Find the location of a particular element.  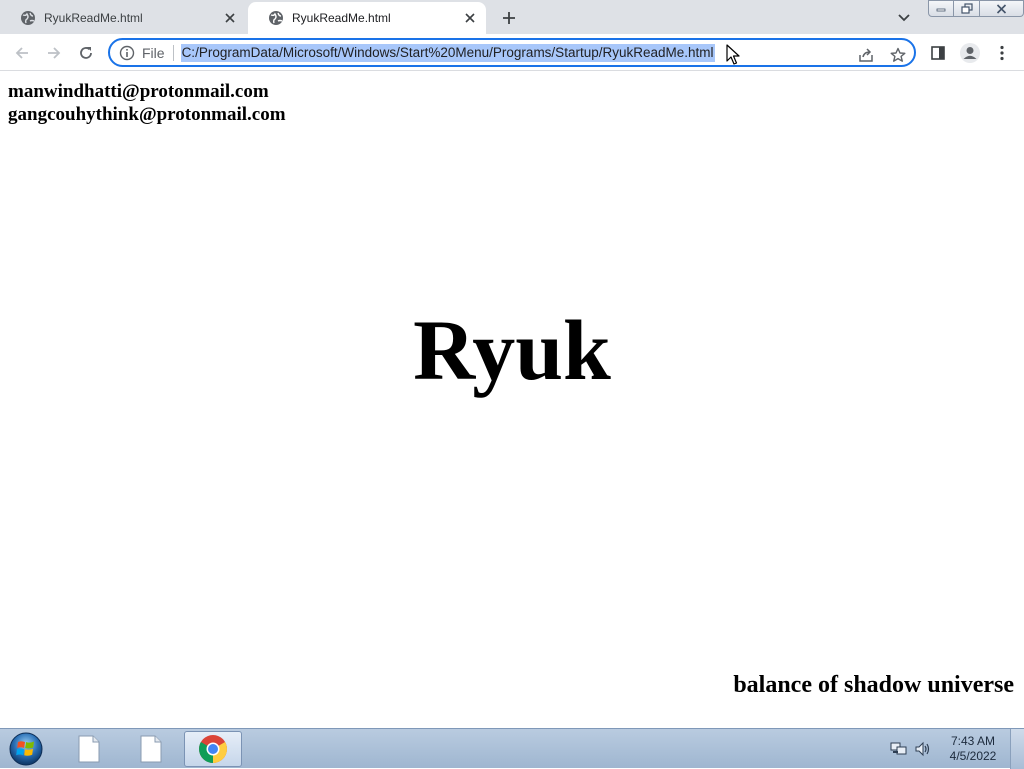

footer-text: balance of shadow universe is located at coordinates (873, 685).